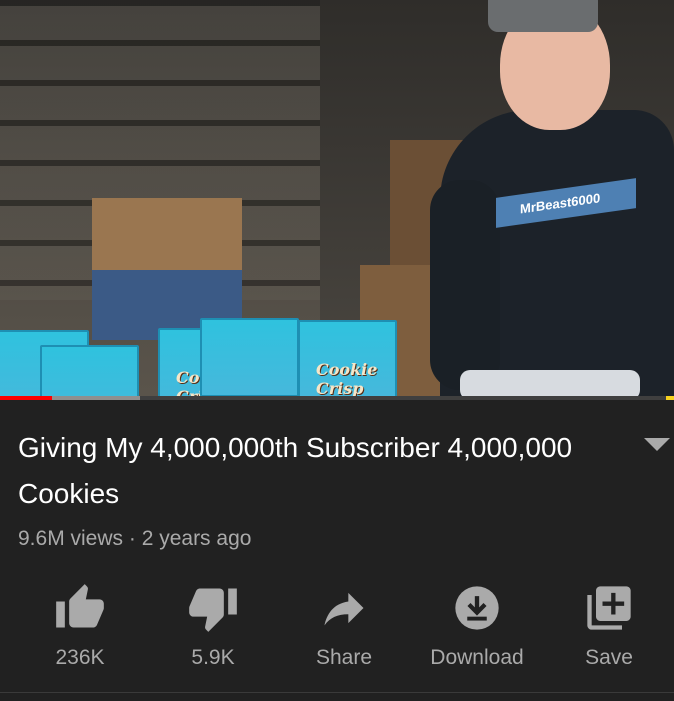  Describe the element at coordinates (609, 608) in the screenshot. I see `save-playlist-icon` at that location.